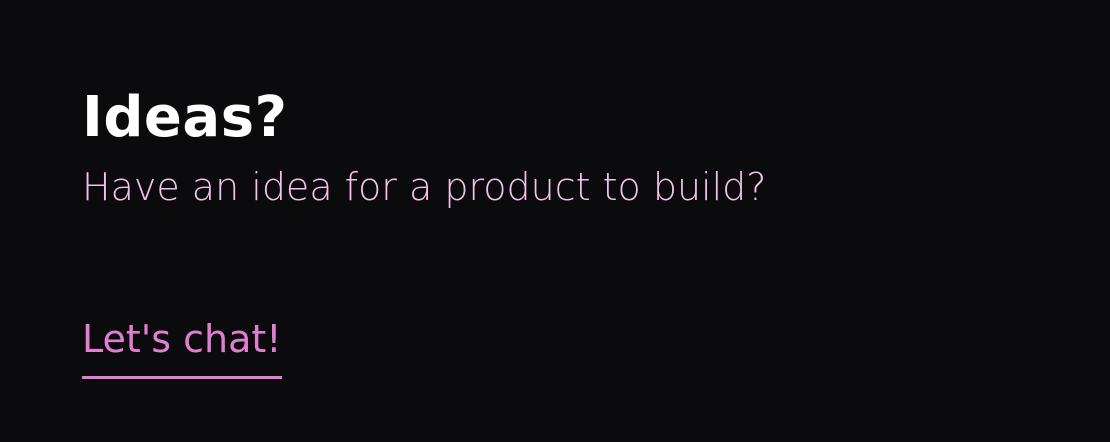 The width and height of the screenshot is (1110, 442). What do you see at coordinates (185, 117) in the screenshot?
I see `section-title: Ideas?` at bounding box center [185, 117].